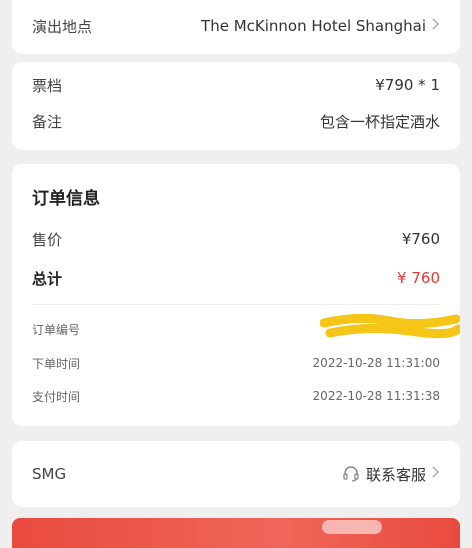  What do you see at coordinates (236, 396) in the screenshot?
I see `order-paid-row: 支付时间 2022-10-28 11:31:38` at bounding box center [236, 396].